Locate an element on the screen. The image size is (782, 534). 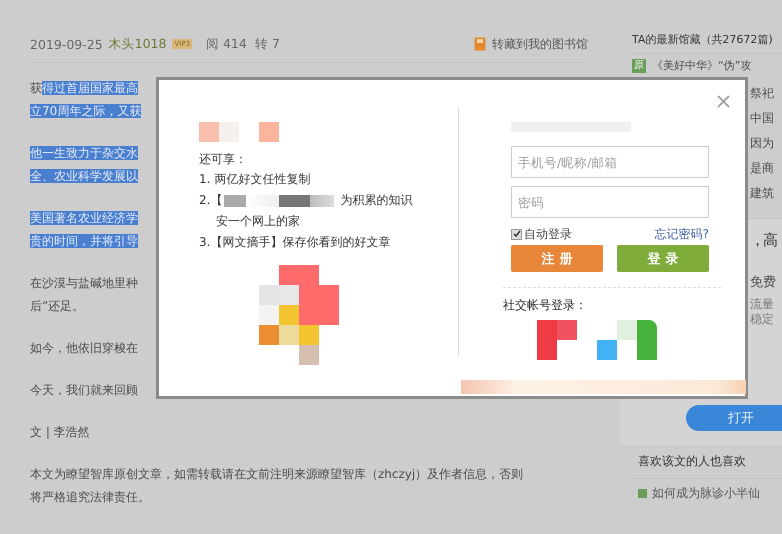
close-icon is located at coordinates (723, 101).